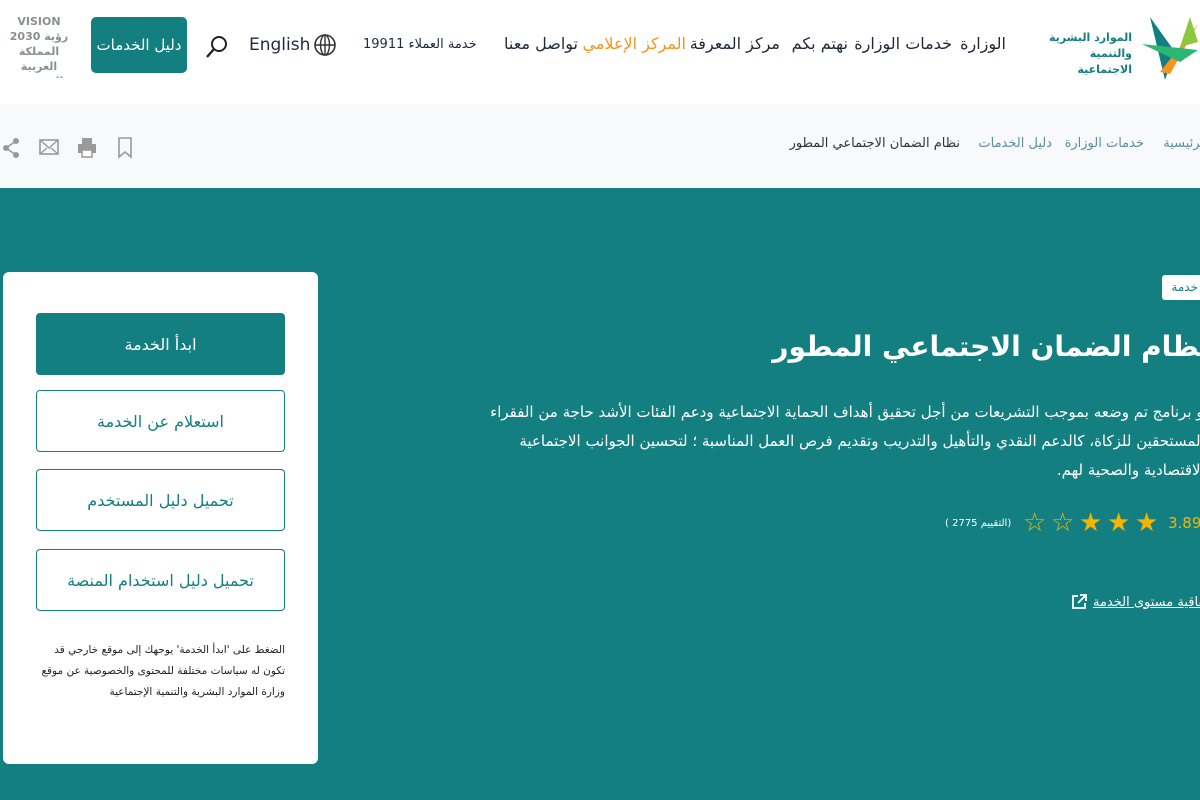 The height and width of the screenshot is (800, 1200). Describe the element at coordinates (160, 580) in the screenshot. I see `download-platform-guide-button: تحميل دليل استخدام المنصة` at that location.